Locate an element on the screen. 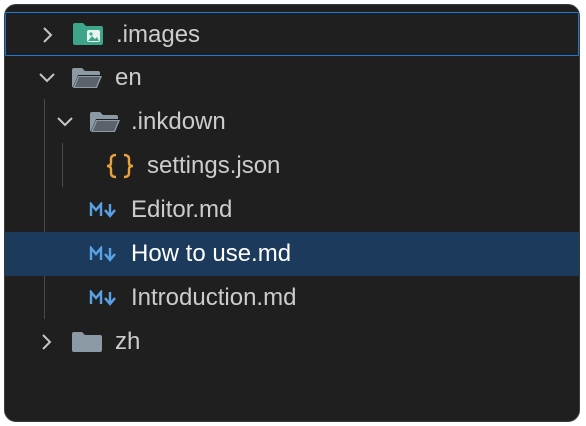 The height and width of the screenshot is (426, 586). tree-item-label: Editor.md is located at coordinates (182, 209).